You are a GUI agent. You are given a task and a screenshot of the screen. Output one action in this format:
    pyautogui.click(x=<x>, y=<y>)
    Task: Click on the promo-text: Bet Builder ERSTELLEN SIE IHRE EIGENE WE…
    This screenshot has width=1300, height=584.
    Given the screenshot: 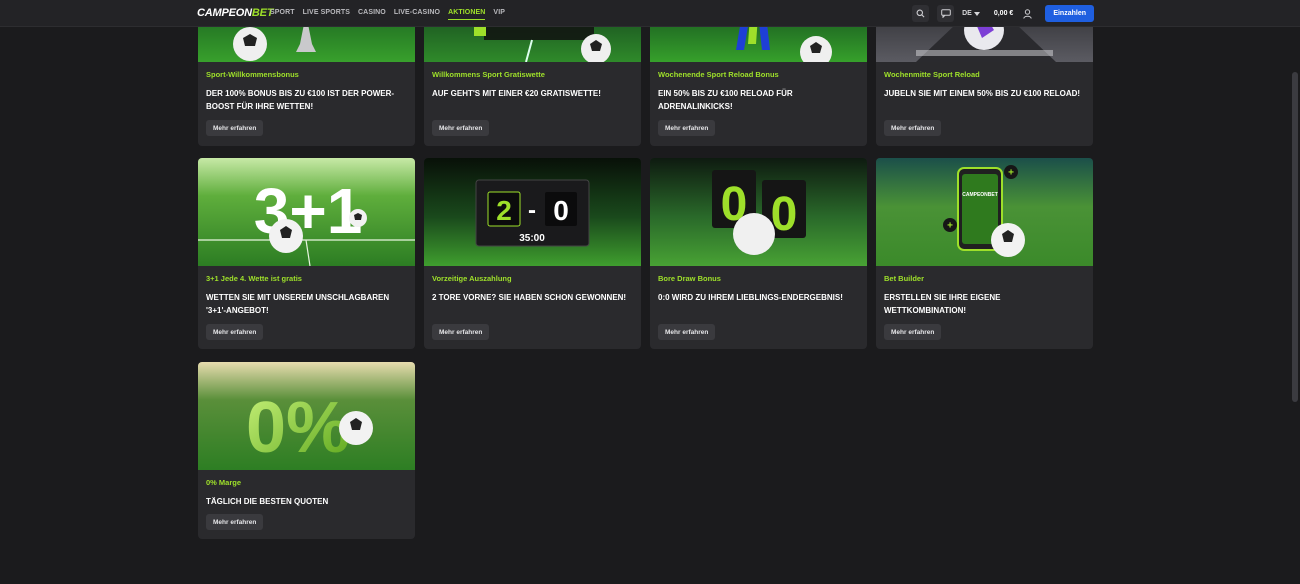 What is the action you would take?
    pyautogui.click(x=984, y=295)
    